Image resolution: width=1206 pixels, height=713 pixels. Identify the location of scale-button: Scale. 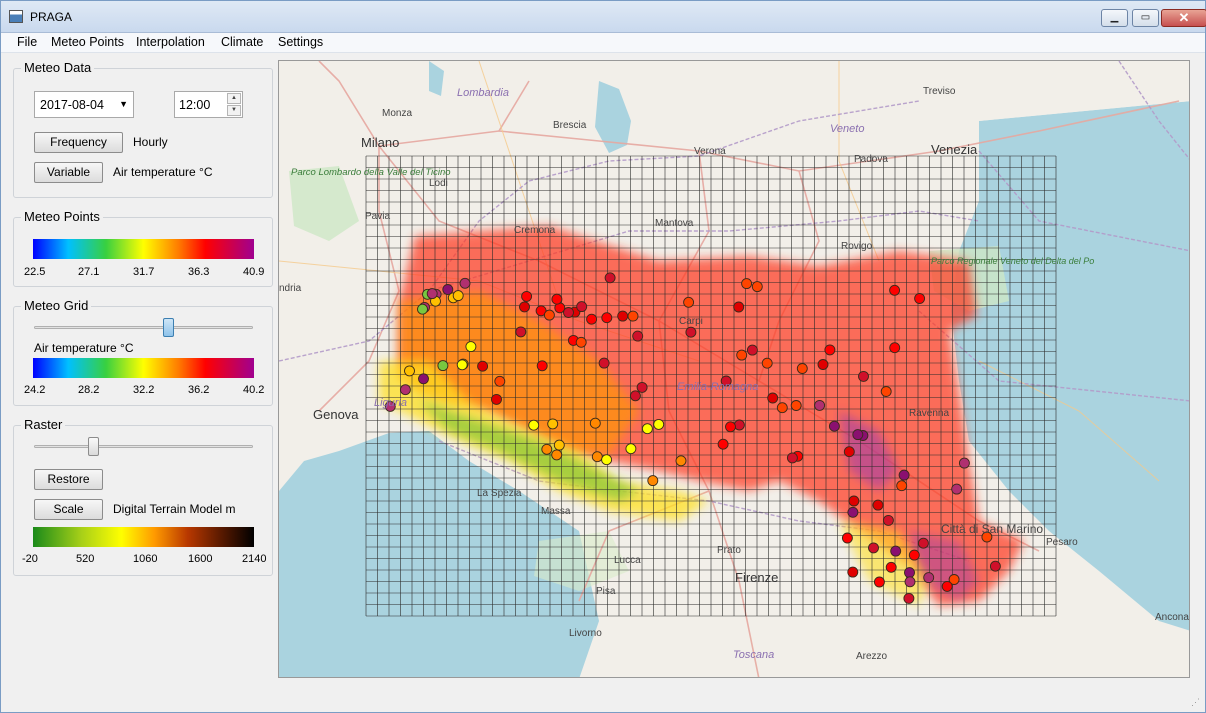
(68, 509).